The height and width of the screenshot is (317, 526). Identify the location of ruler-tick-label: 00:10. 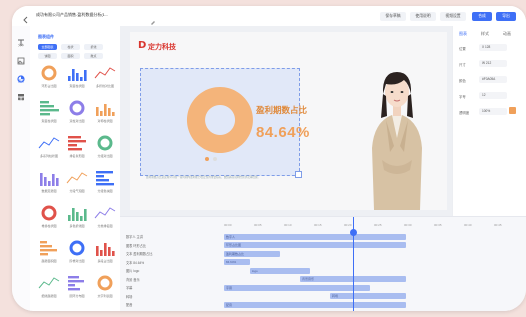
(288, 225).